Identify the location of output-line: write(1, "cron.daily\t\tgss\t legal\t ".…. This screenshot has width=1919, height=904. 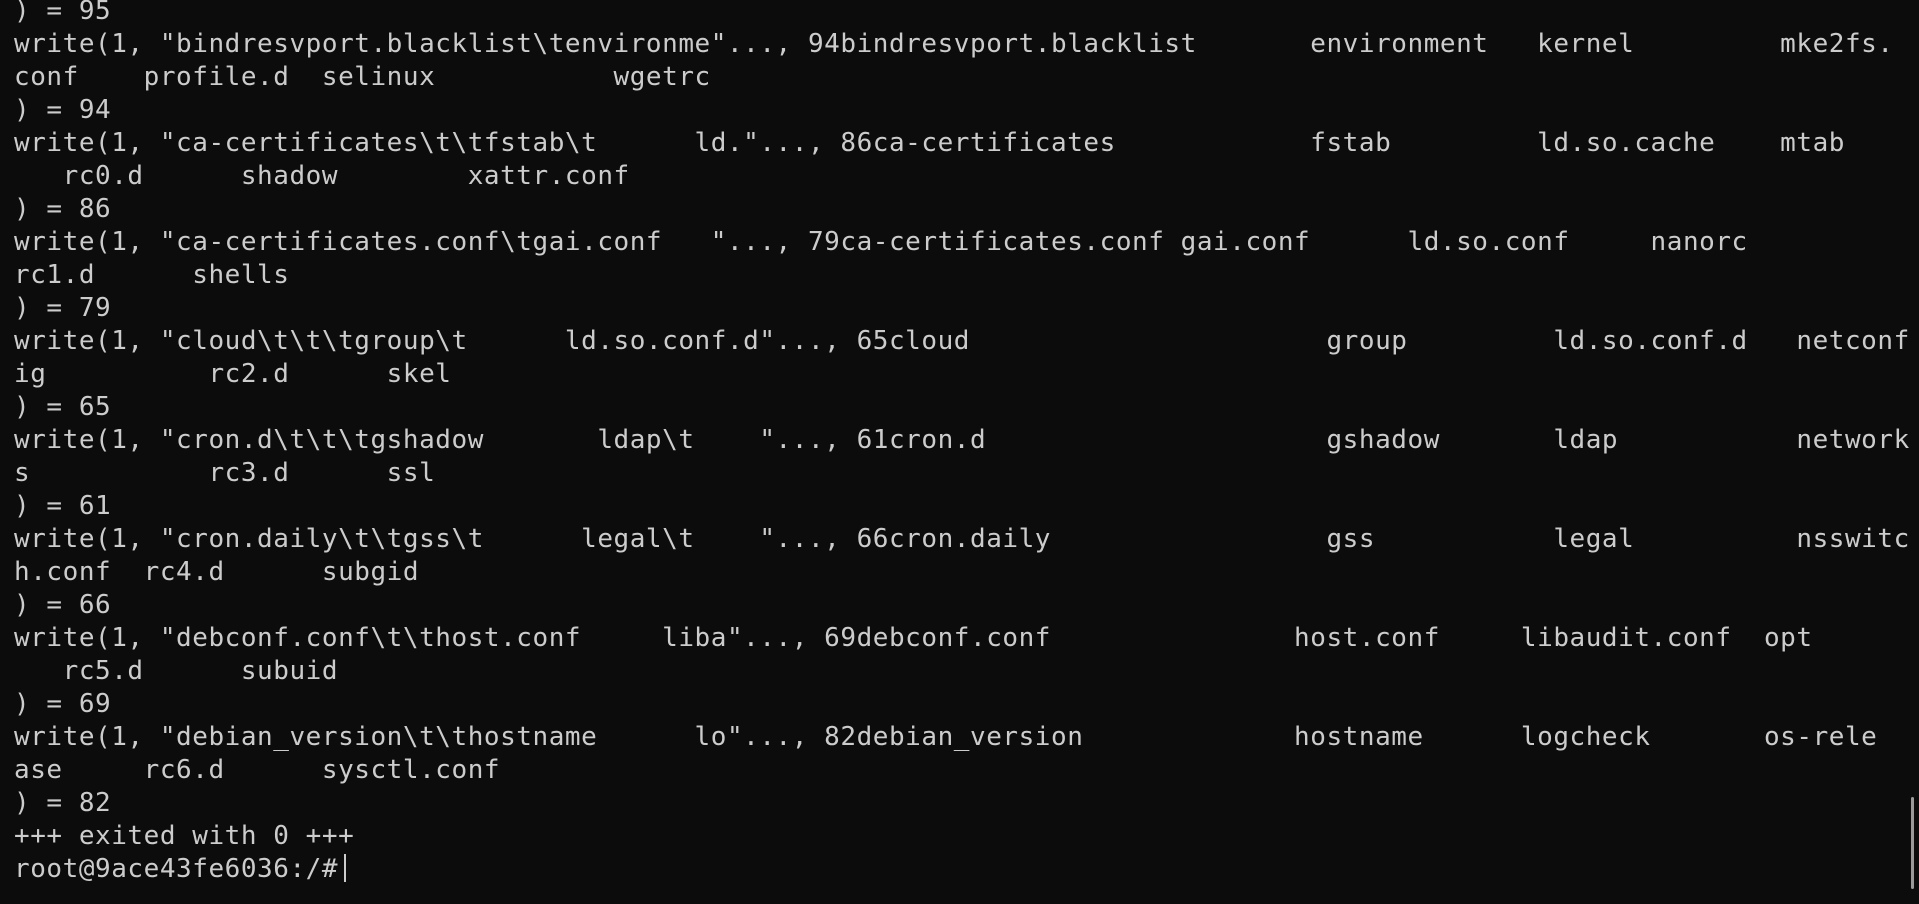
(962, 539).